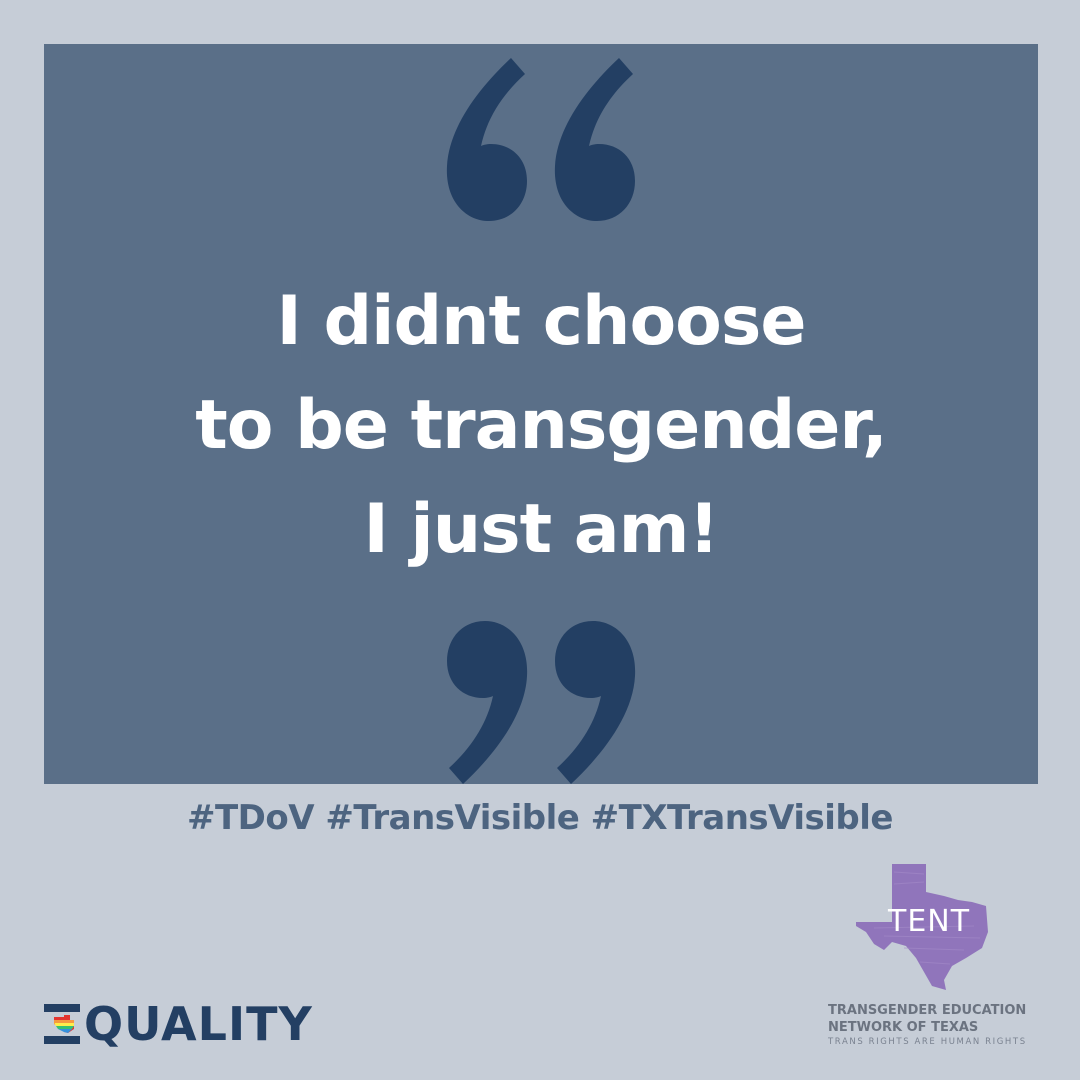 Image resolution: width=1080 pixels, height=1080 pixels. What do you see at coordinates (903, 1027) in the screenshot?
I see `tent-name-line-2: NETWORK OF TEXAS` at bounding box center [903, 1027].